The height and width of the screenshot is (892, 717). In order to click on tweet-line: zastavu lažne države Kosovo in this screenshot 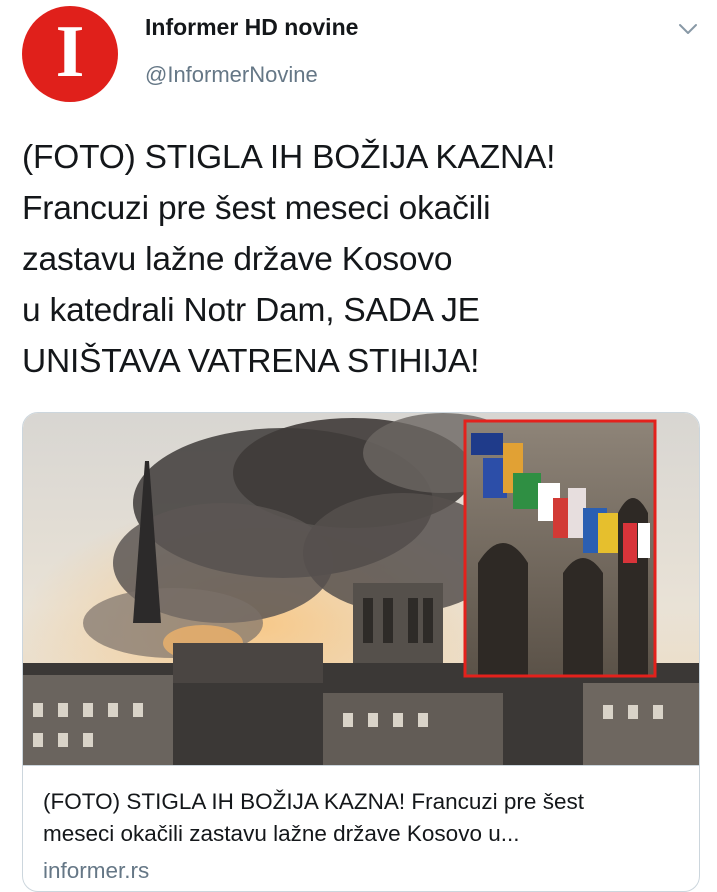, I will do `click(237, 259)`.